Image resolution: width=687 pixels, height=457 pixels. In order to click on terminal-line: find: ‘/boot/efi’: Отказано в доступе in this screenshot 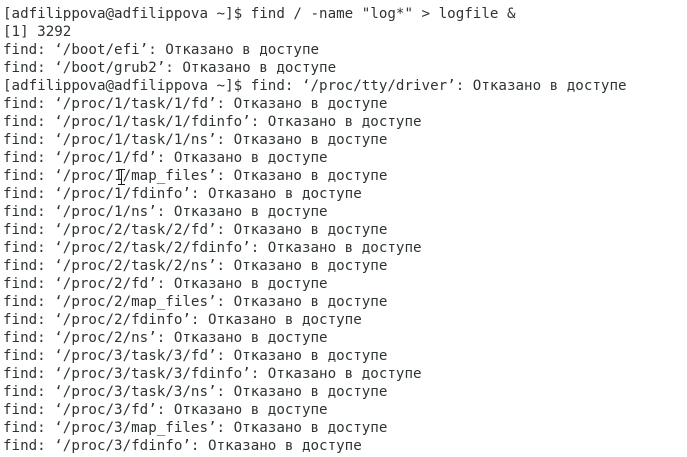, I will do `click(161, 50)`.